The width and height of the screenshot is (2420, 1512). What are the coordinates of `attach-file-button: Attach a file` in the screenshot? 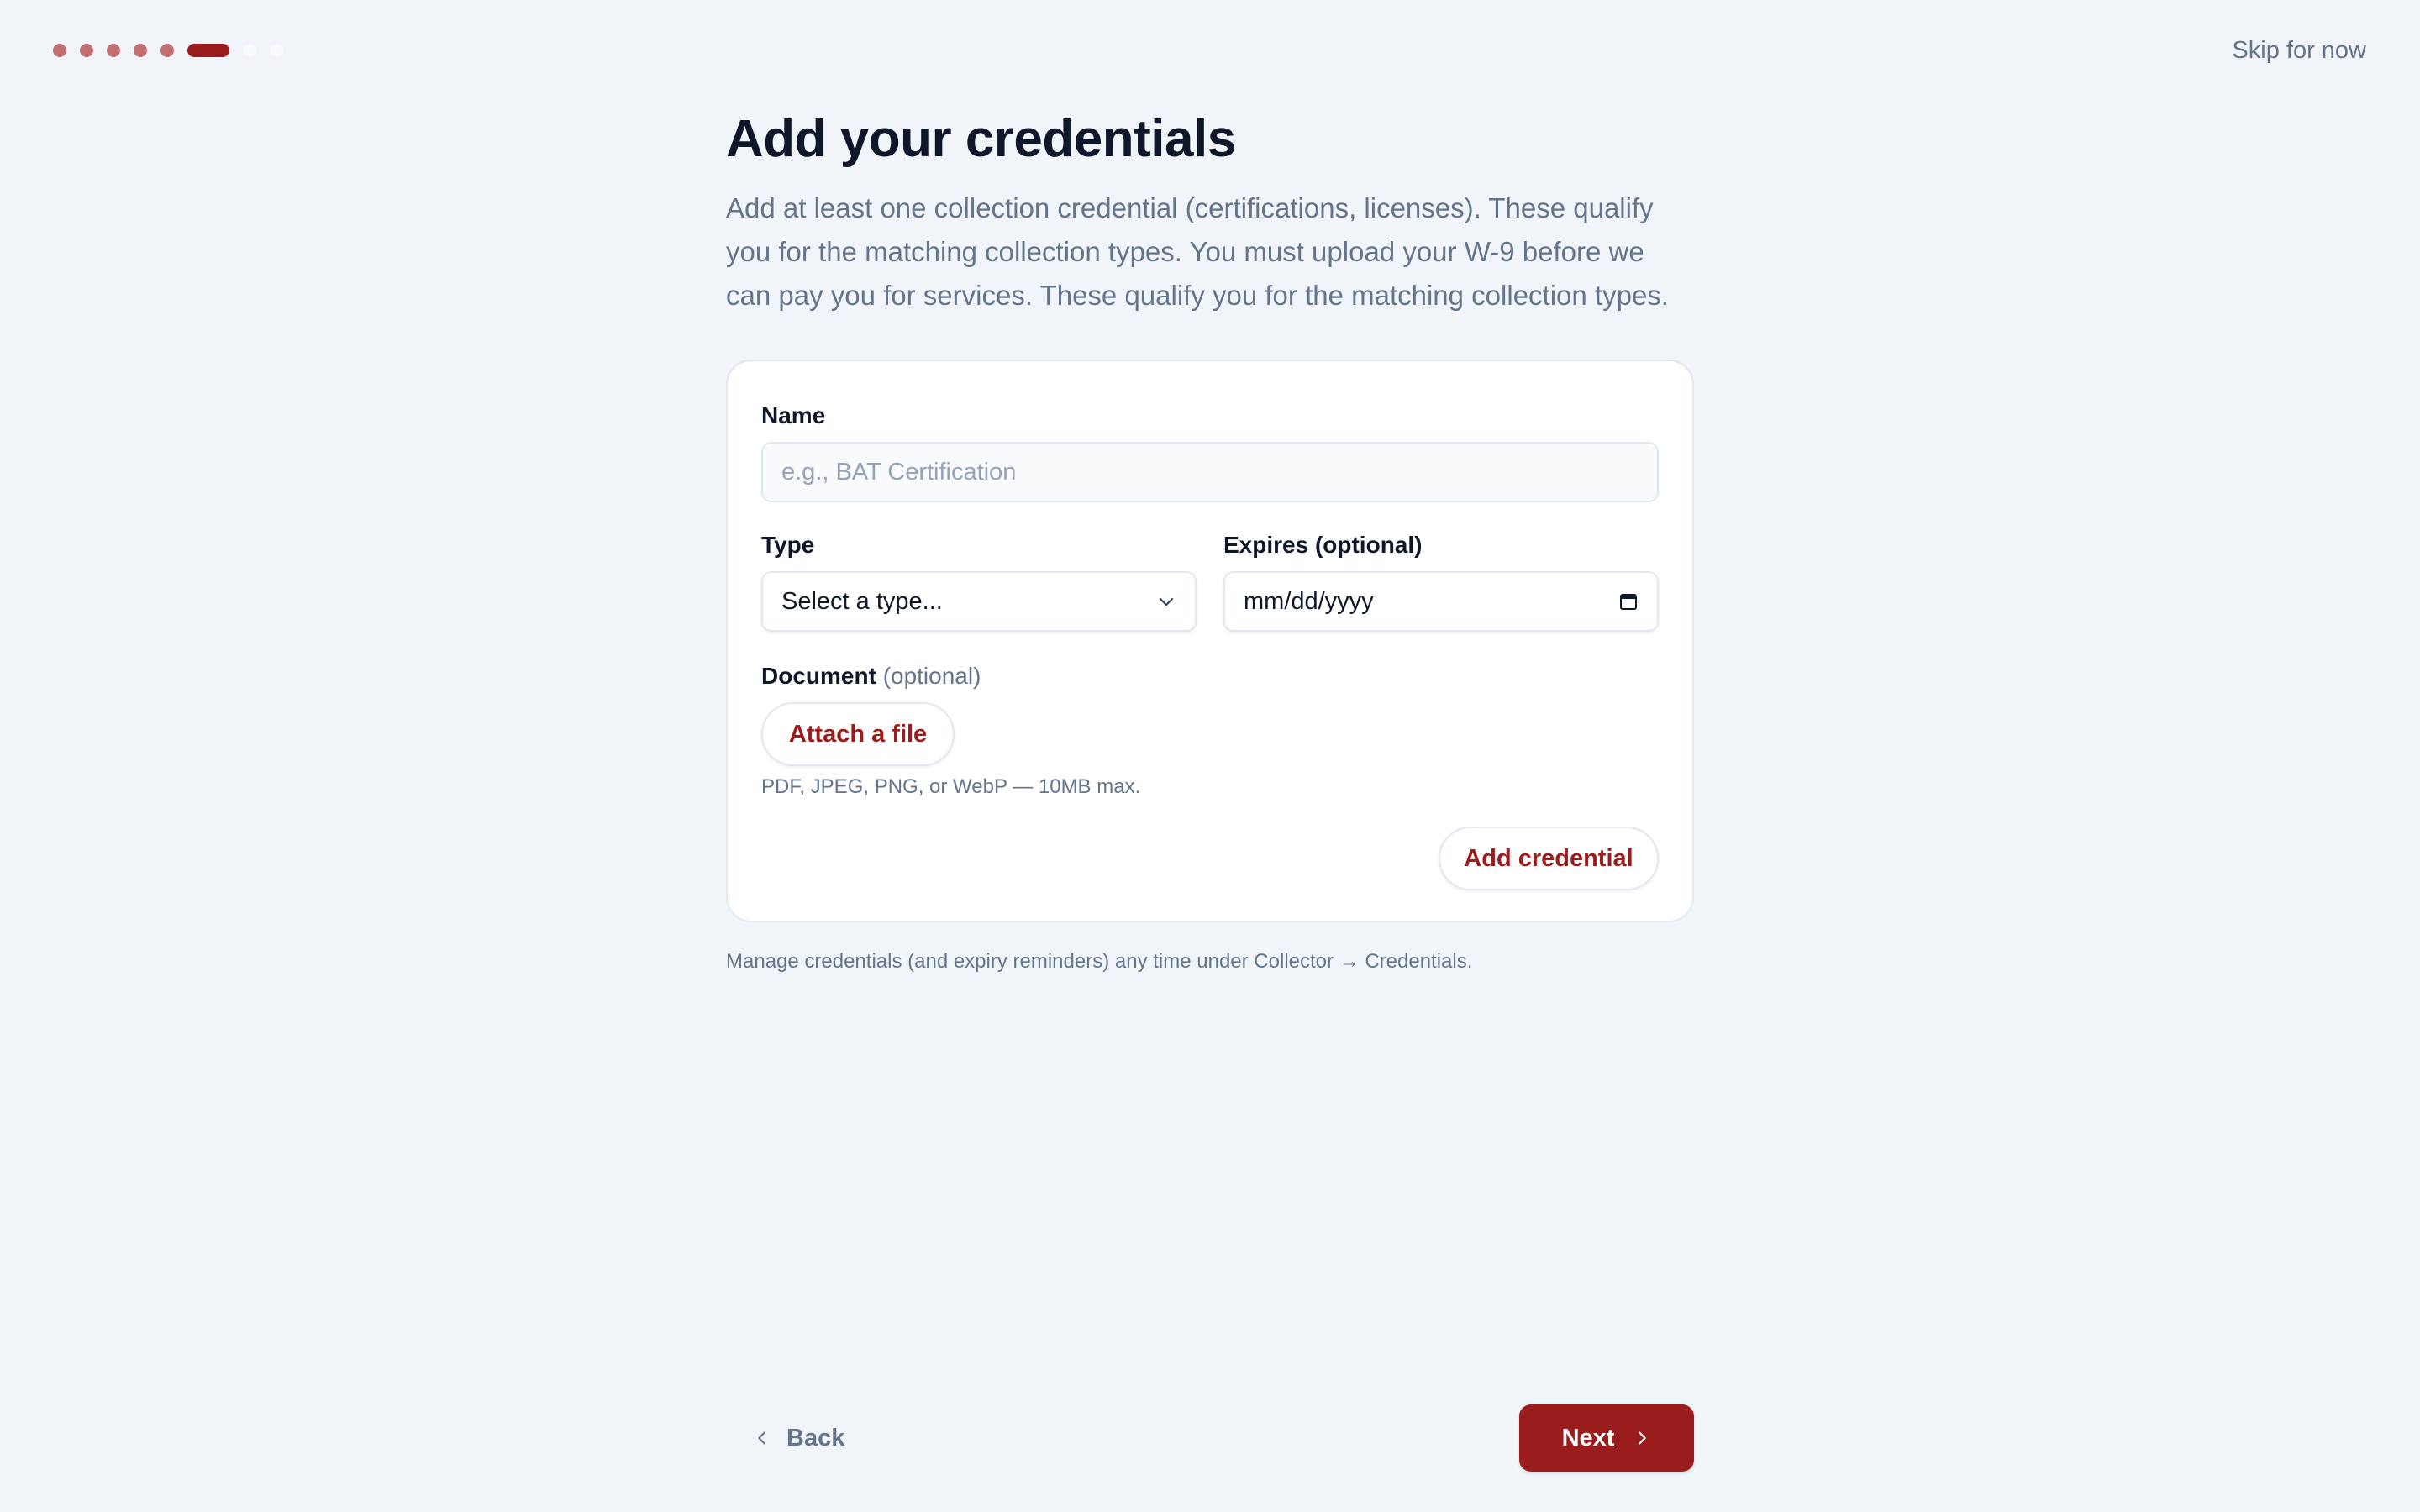 It's located at (858, 734).